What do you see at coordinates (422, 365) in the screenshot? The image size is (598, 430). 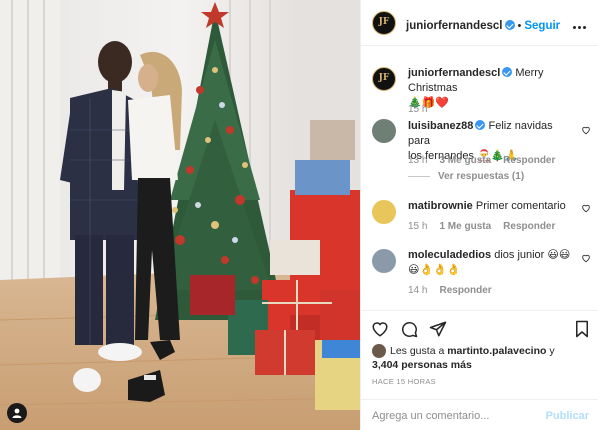 I see `likes-count: 3,404 personas más` at bounding box center [422, 365].